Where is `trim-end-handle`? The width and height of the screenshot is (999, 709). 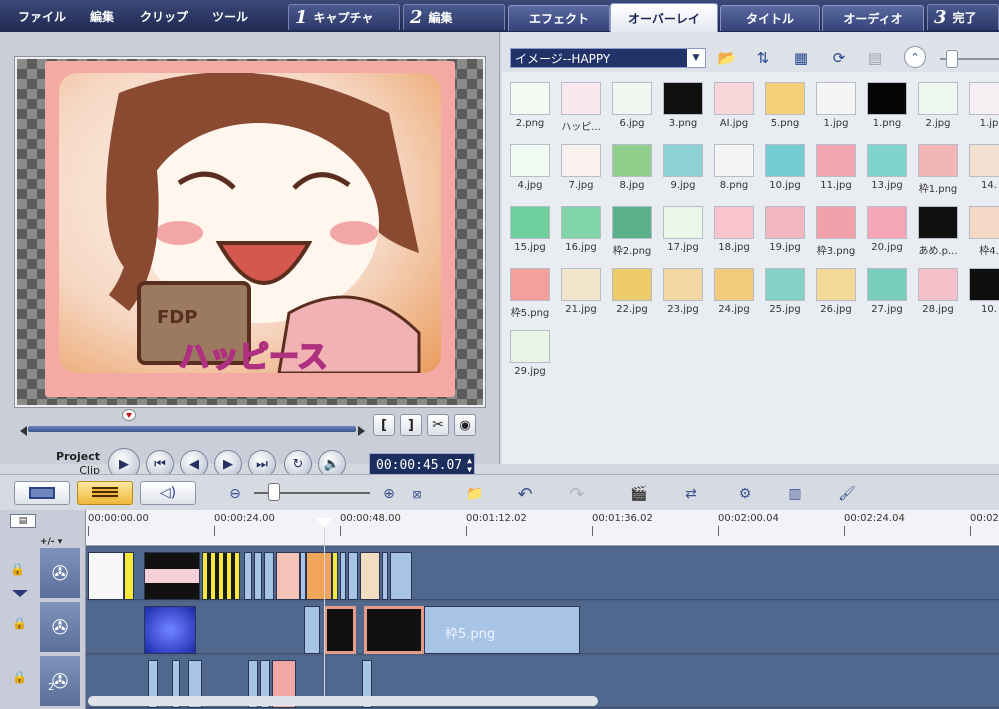 trim-end-handle is located at coordinates (361, 431).